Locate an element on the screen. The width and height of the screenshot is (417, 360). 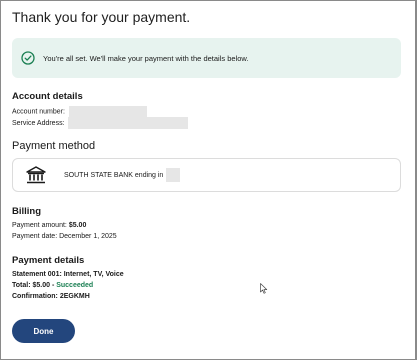
payment-method-card: SOUTH STATE BANK ending in is located at coordinates (206, 175).